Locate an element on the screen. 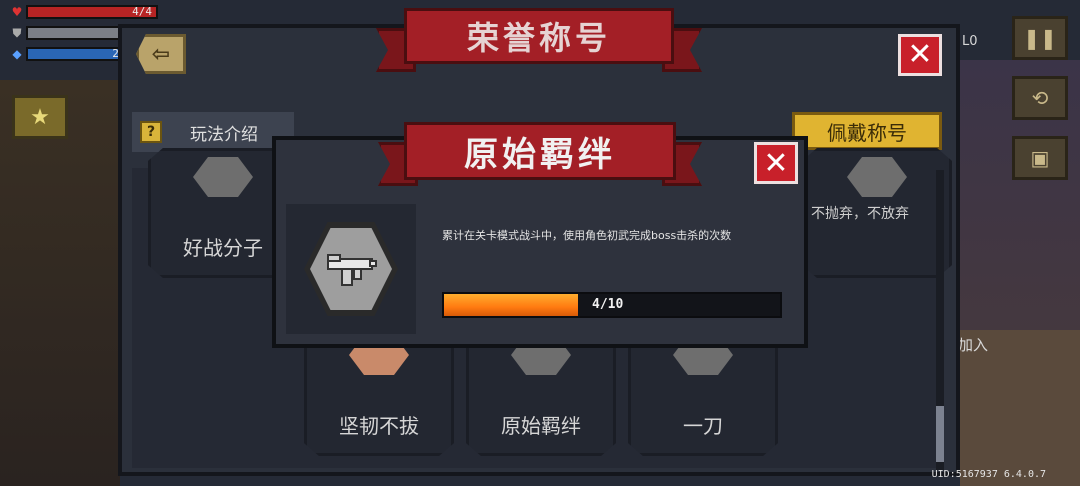 The image size is (1080, 486). emote-icon: ▣ is located at coordinates (1040, 158).